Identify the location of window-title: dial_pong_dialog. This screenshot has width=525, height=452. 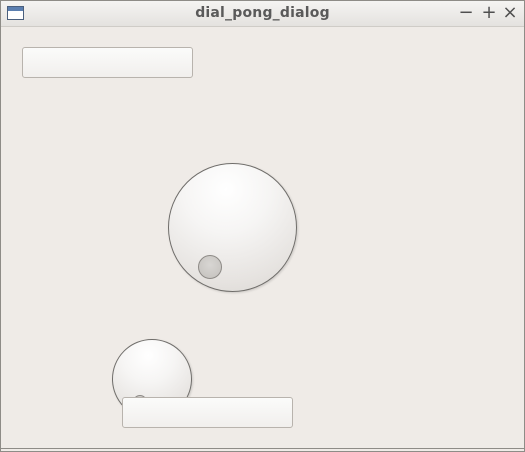
(262, 13).